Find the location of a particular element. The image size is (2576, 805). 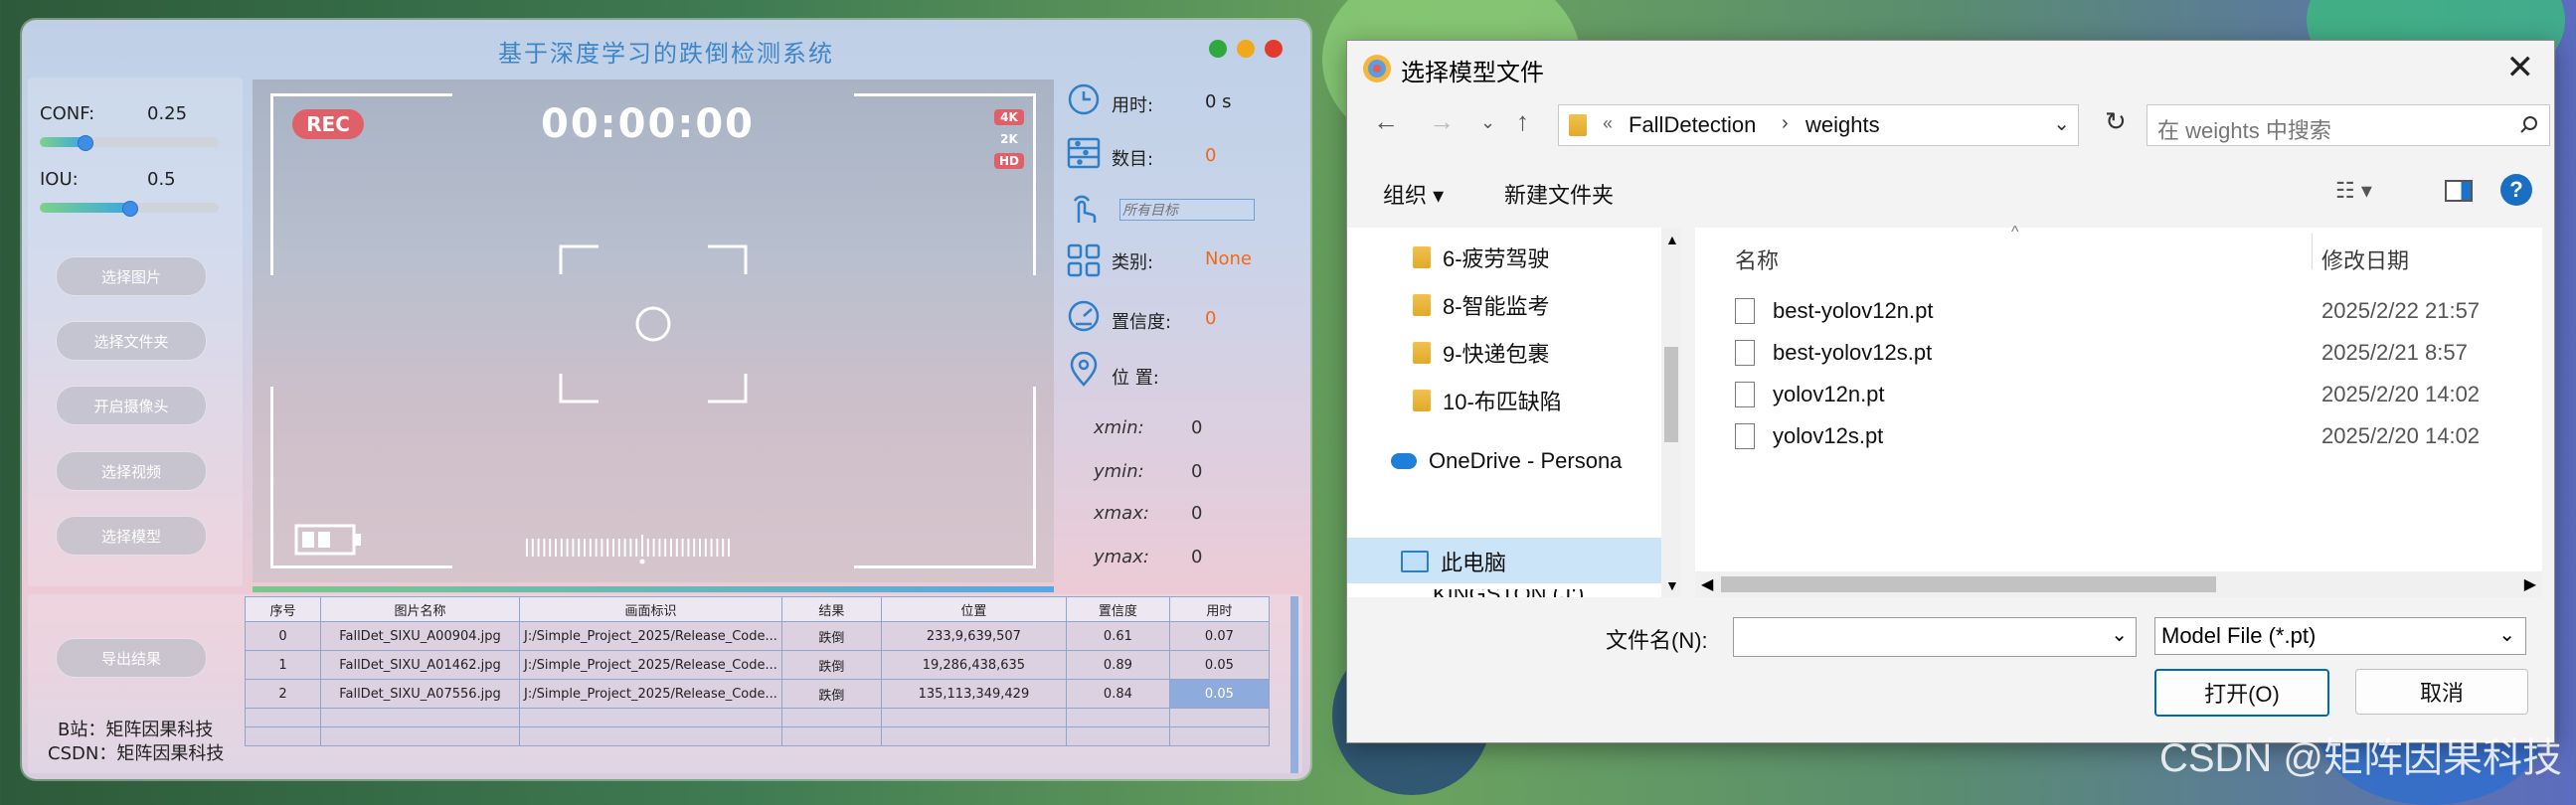

close-button is located at coordinates (1274, 49).